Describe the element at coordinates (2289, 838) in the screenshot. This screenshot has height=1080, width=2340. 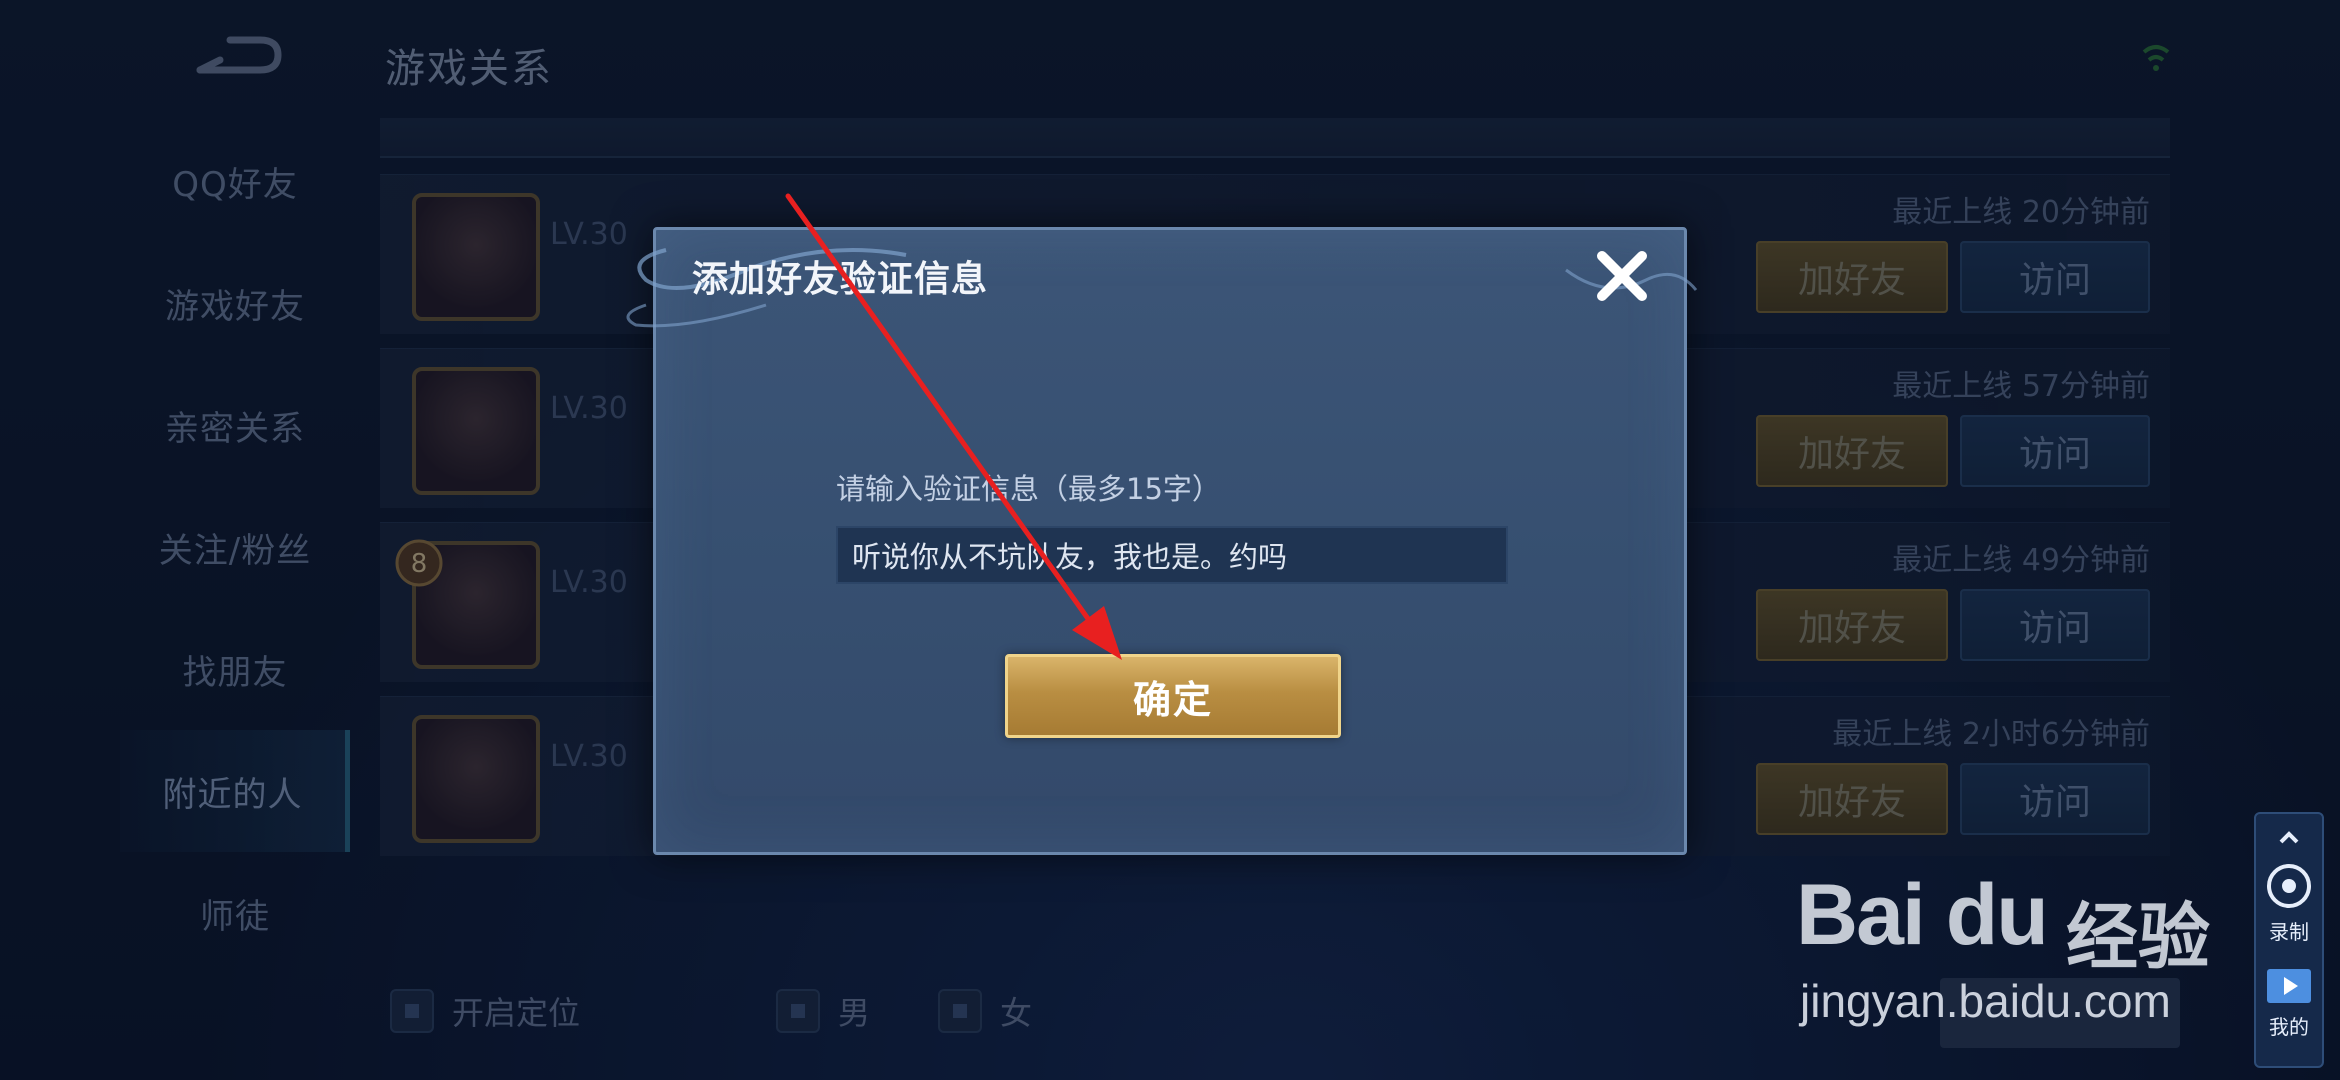
I see `chevron-up-icon` at that location.